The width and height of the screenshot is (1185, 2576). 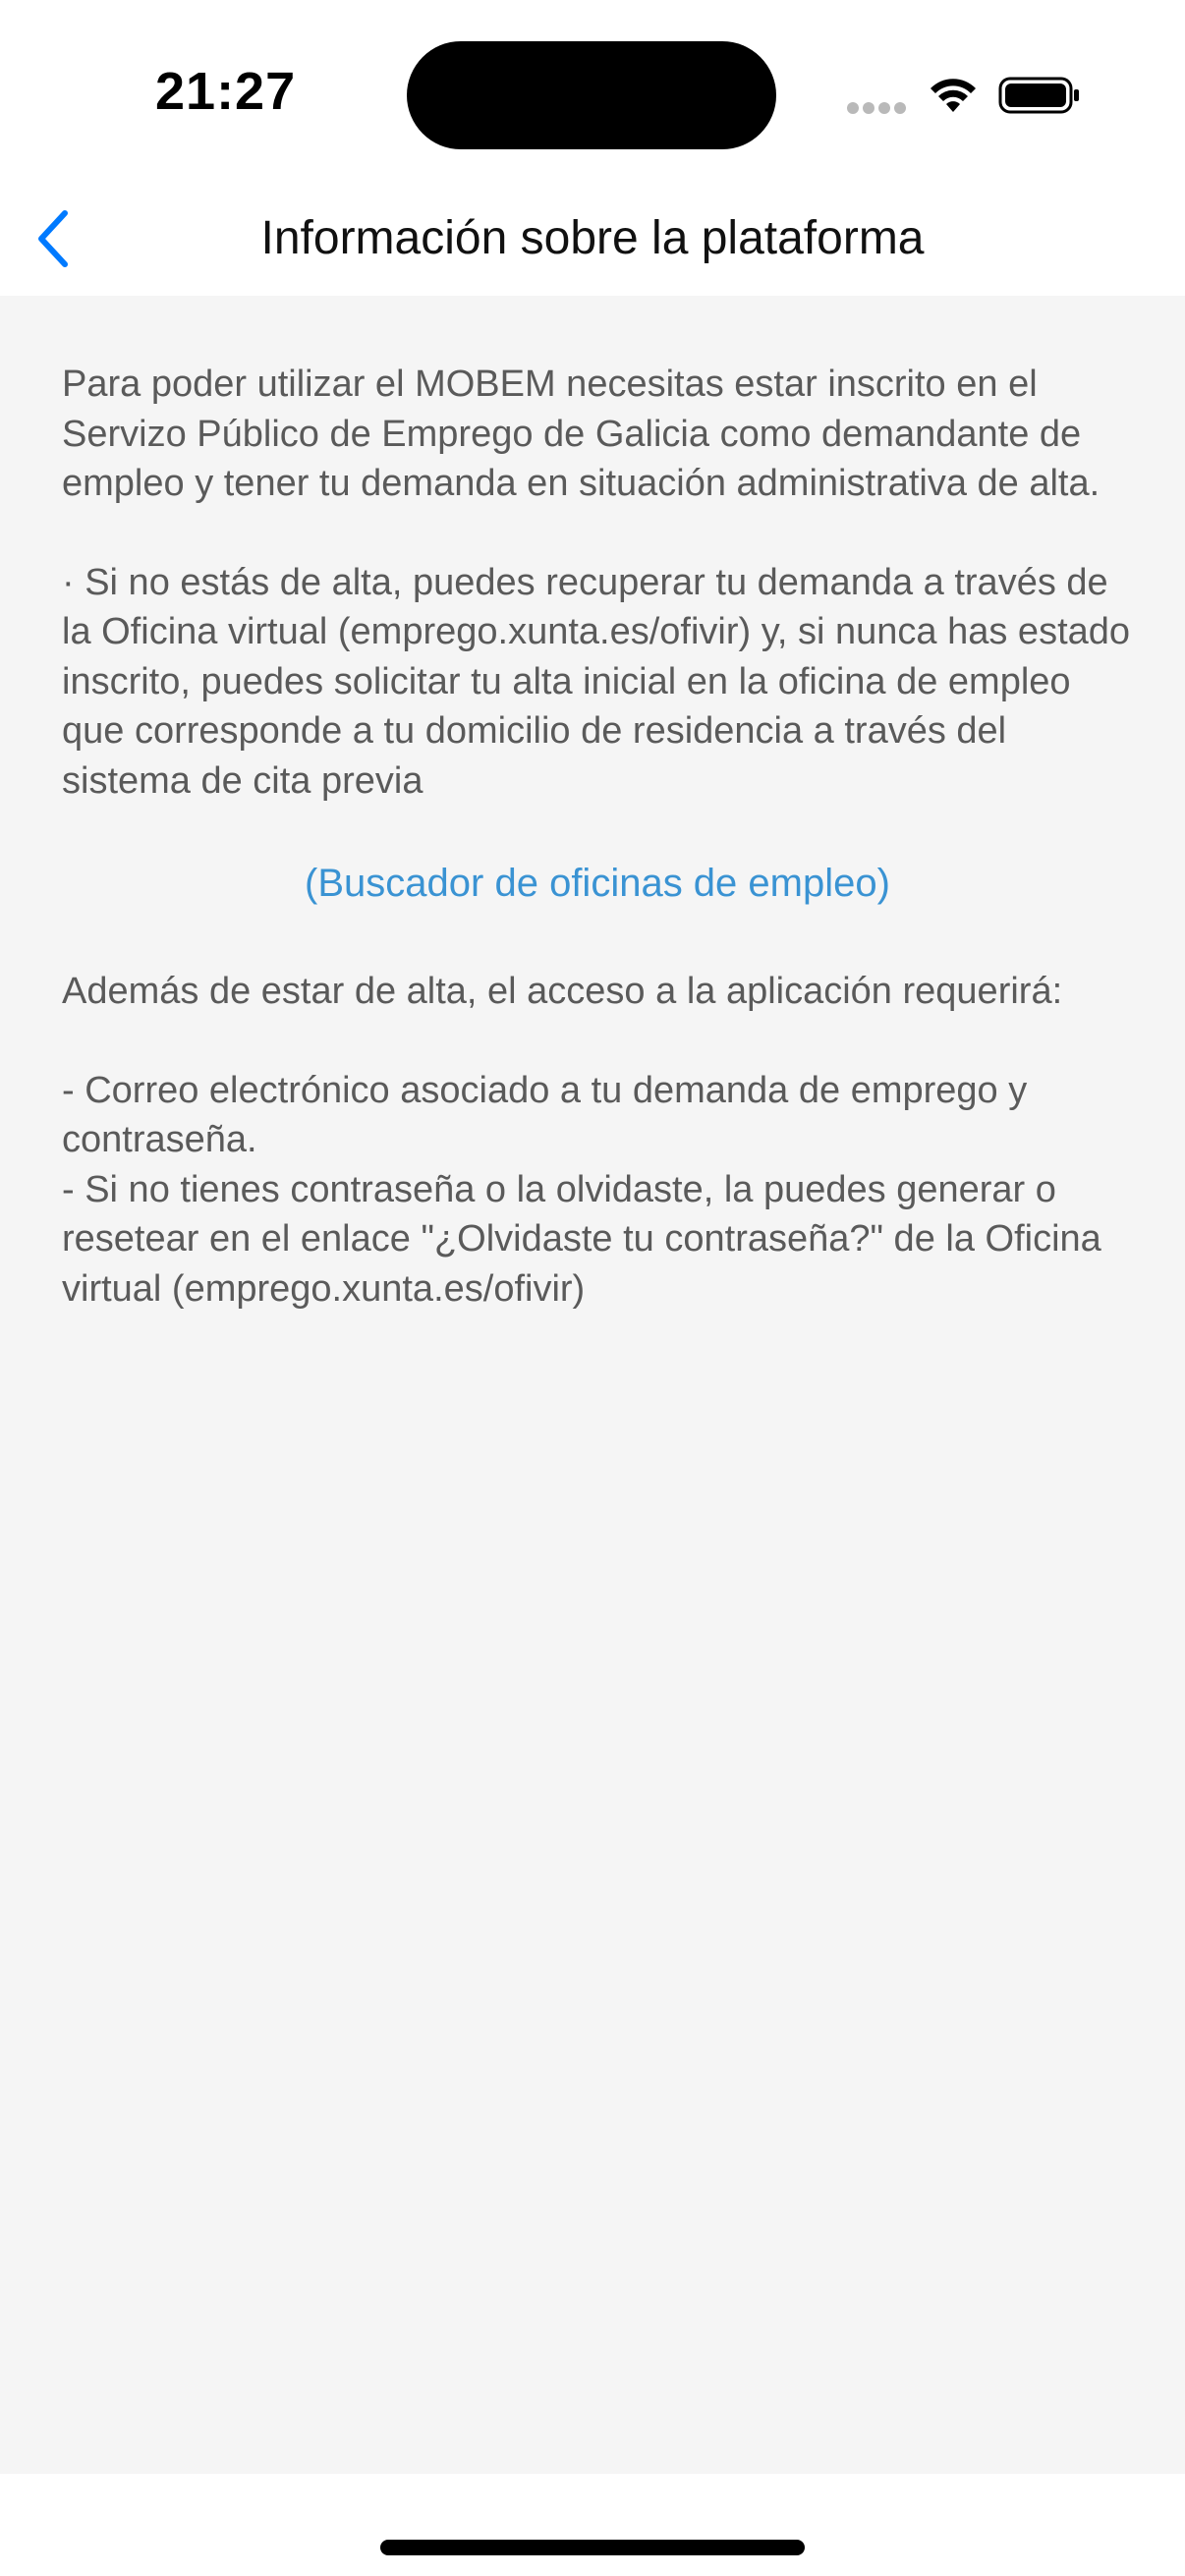 I want to click on cellular-signal-icon, so click(x=877, y=109).